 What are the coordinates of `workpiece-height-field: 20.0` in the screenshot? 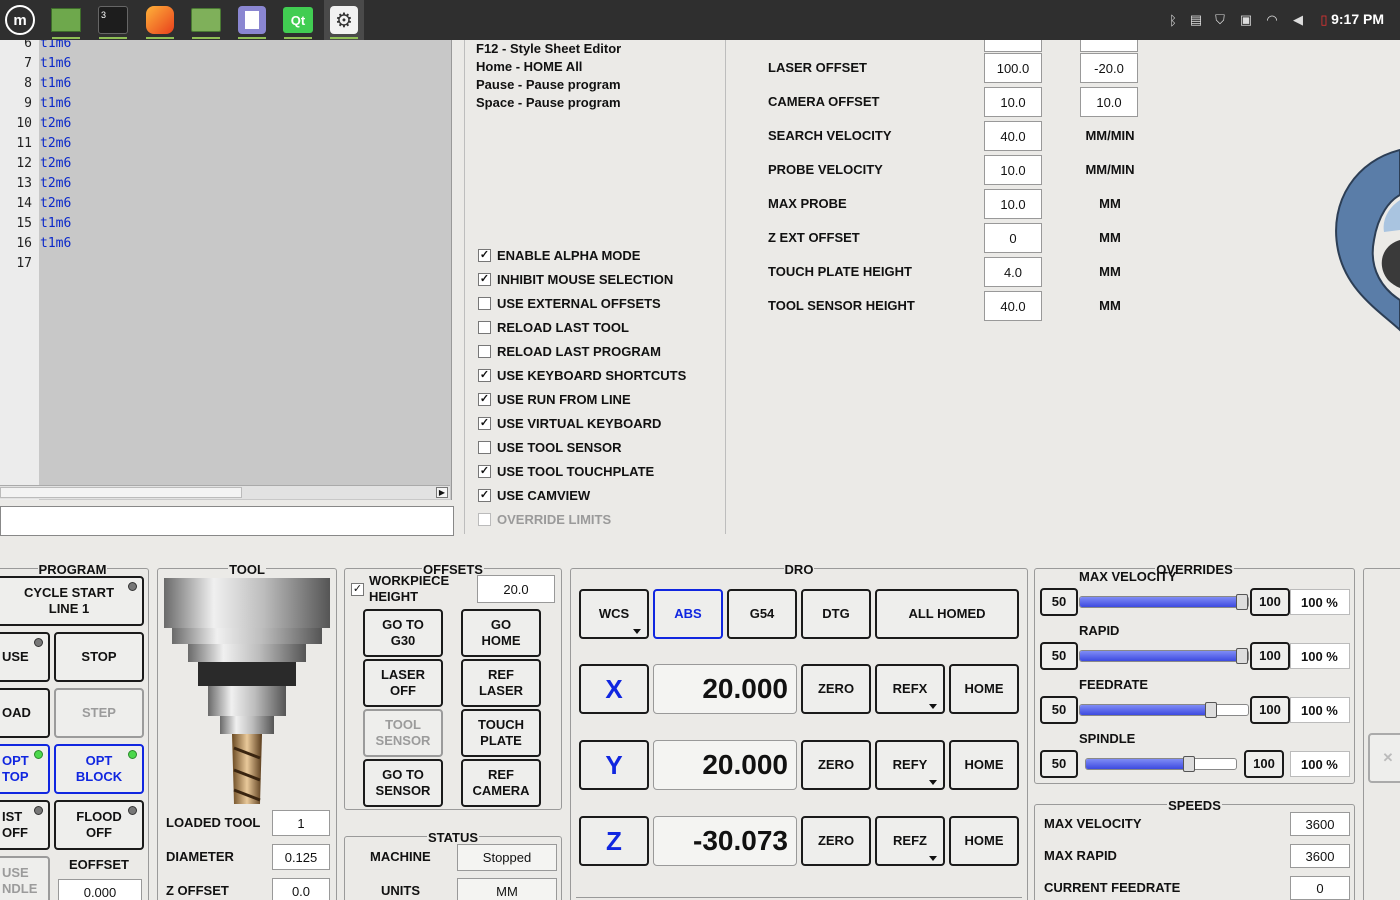 It's located at (516, 589).